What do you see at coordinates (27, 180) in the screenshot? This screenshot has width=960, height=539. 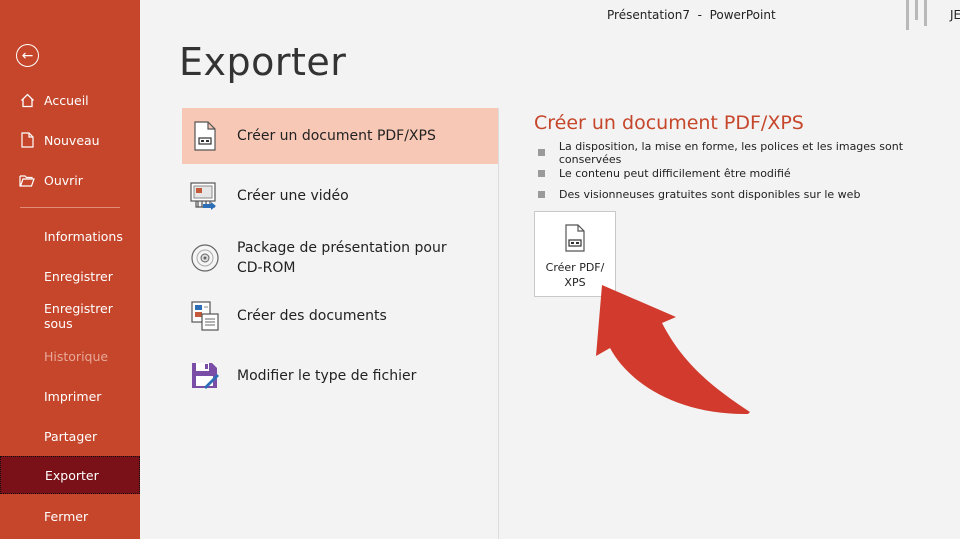 I see `open-folder-icon` at bounding box center [27, 180].